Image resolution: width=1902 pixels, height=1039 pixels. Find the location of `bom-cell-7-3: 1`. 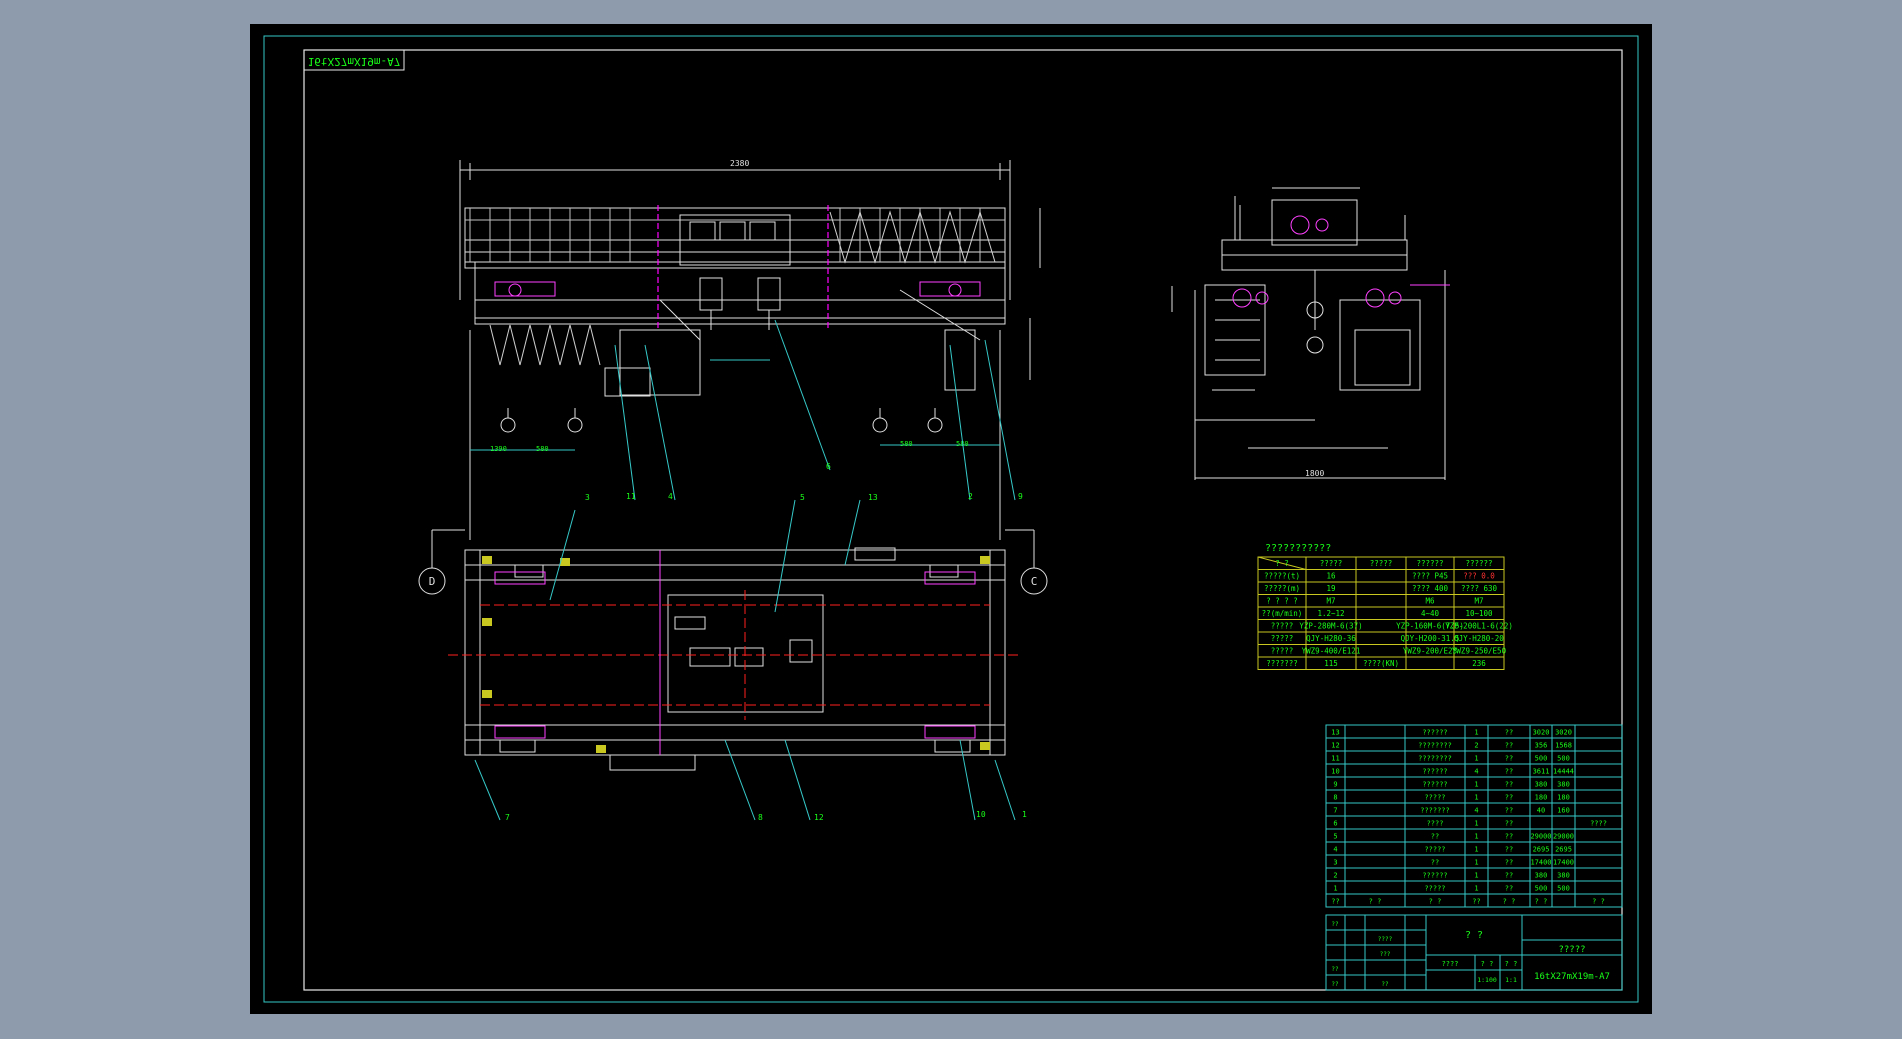

bom-cell-7-3: 1 is located at coordinates (1476, 824).